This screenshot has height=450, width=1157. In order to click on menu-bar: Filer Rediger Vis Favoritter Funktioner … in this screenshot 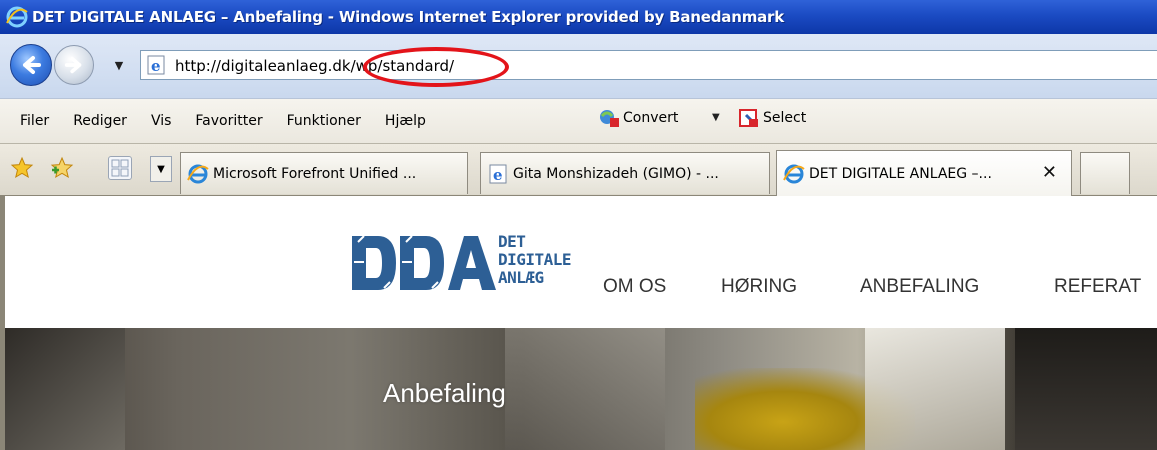, I will do `click(578, 121)`.